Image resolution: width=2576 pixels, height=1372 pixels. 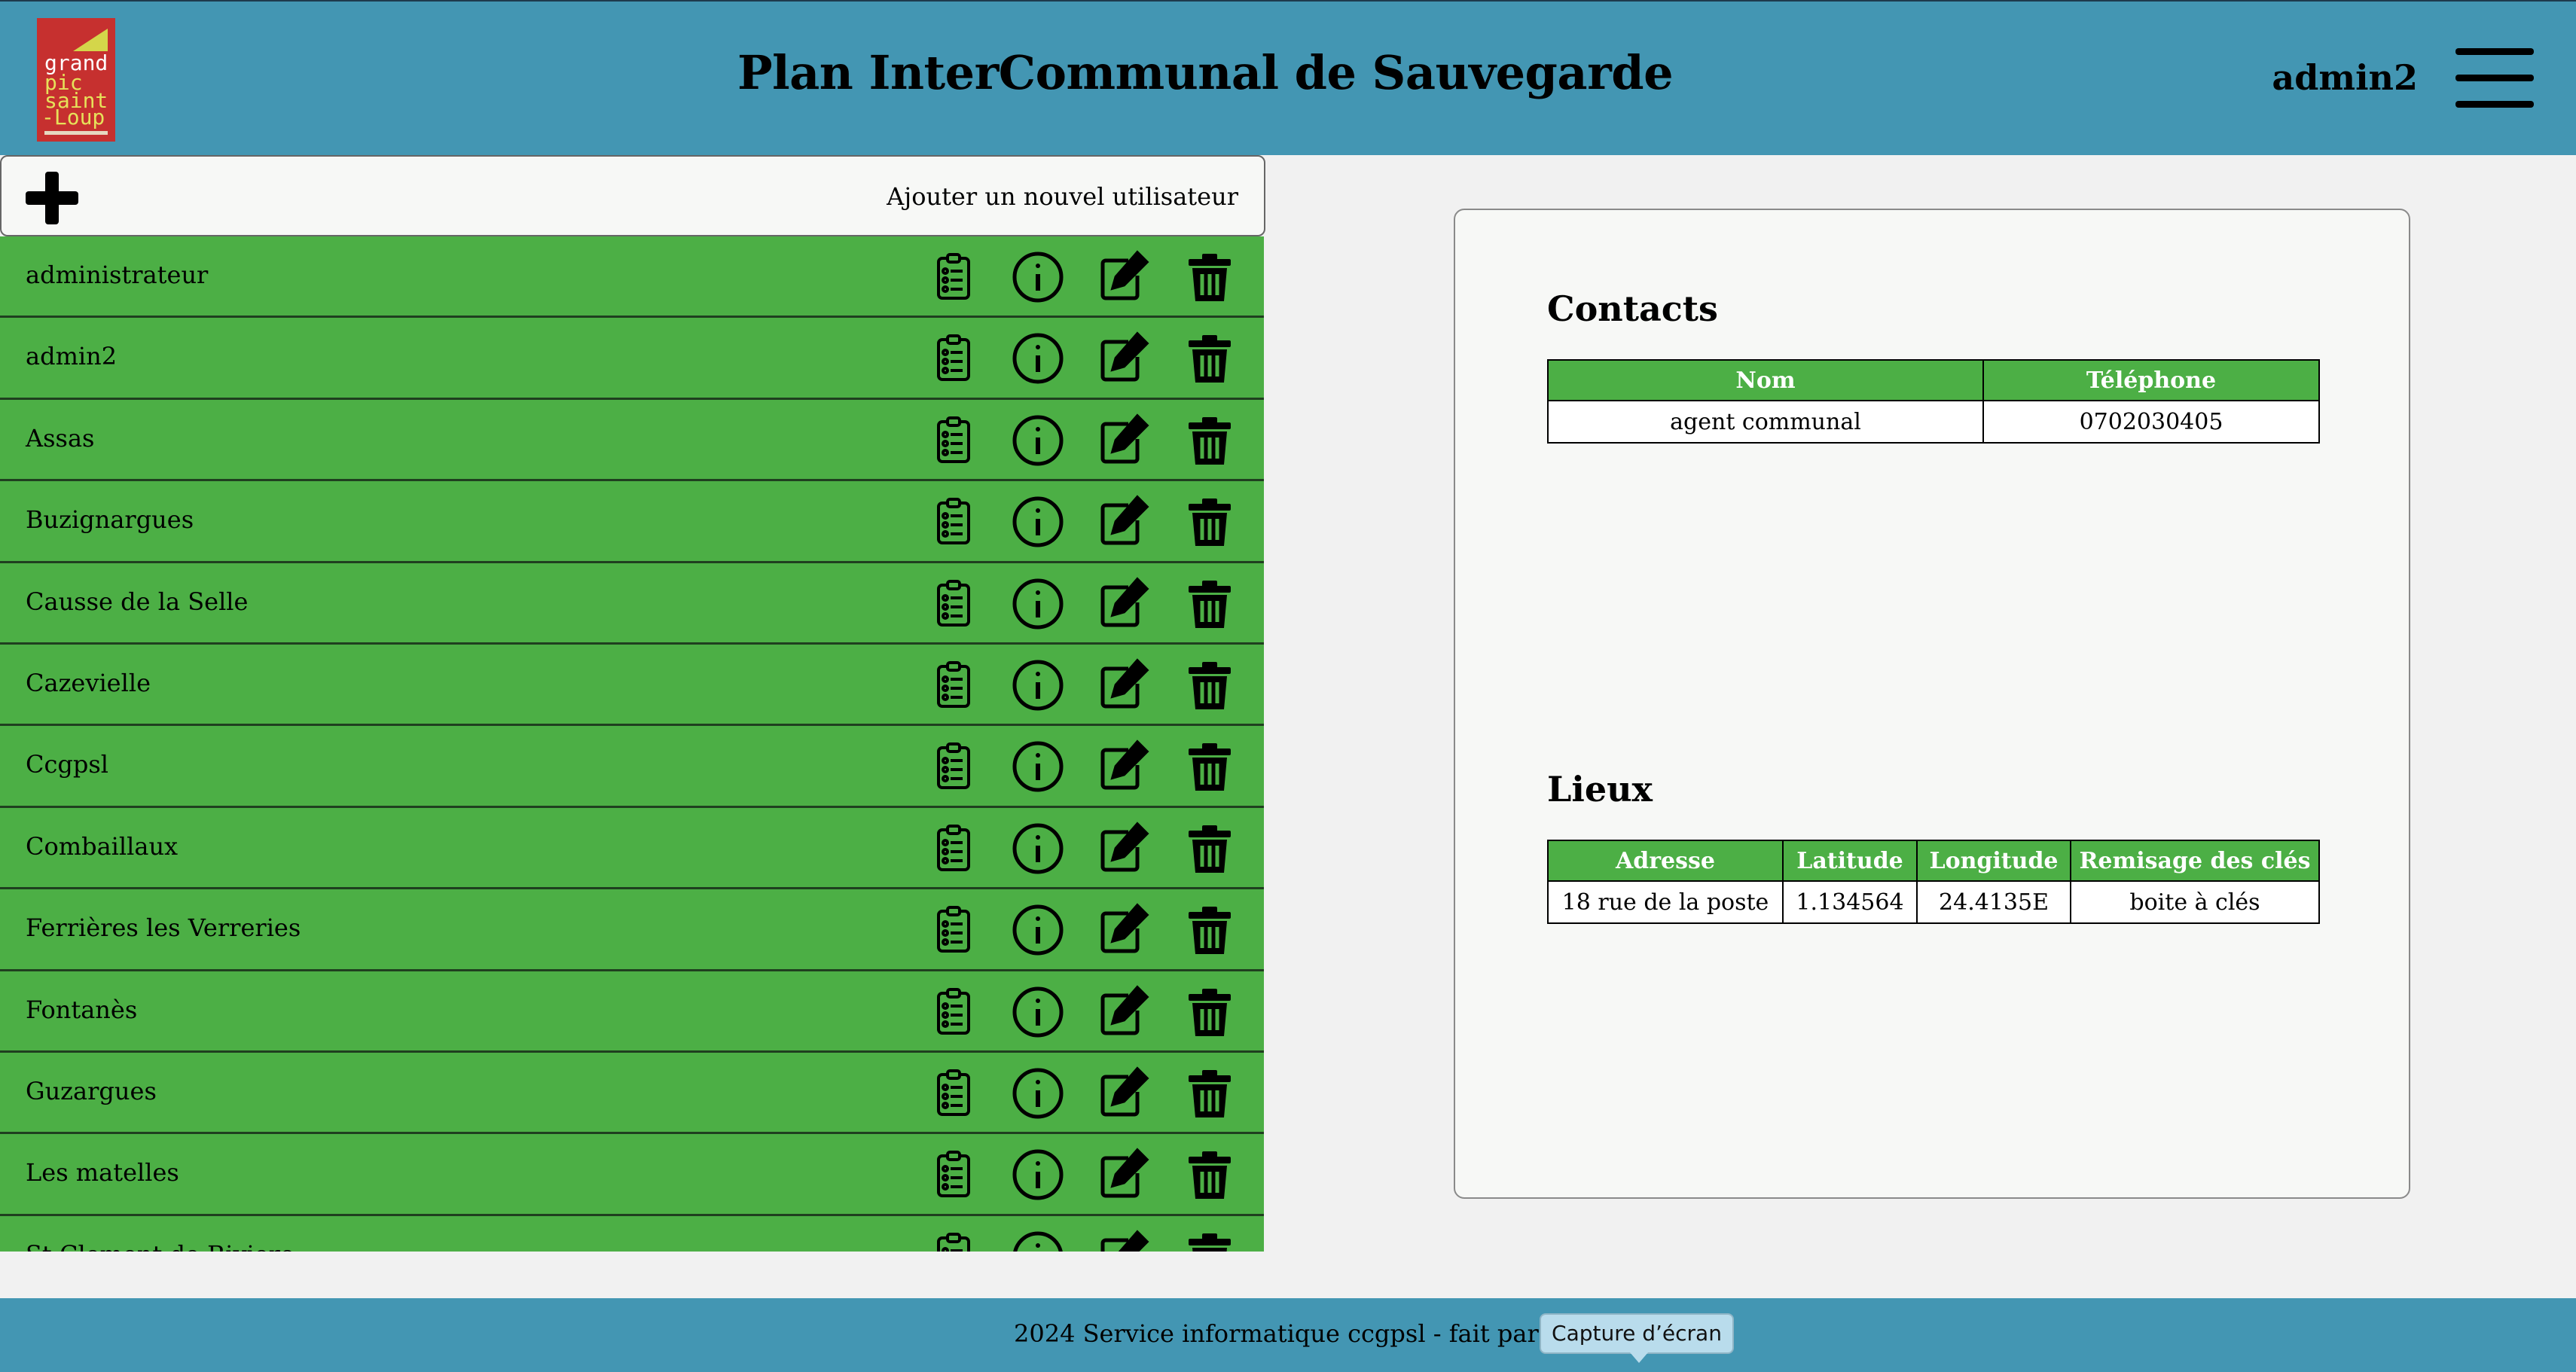 What do you see at coordinates (2151, 422) in the screenshot?
I see `contact-telephone-cell: 0702030405` at bounding box center [2151, 422].